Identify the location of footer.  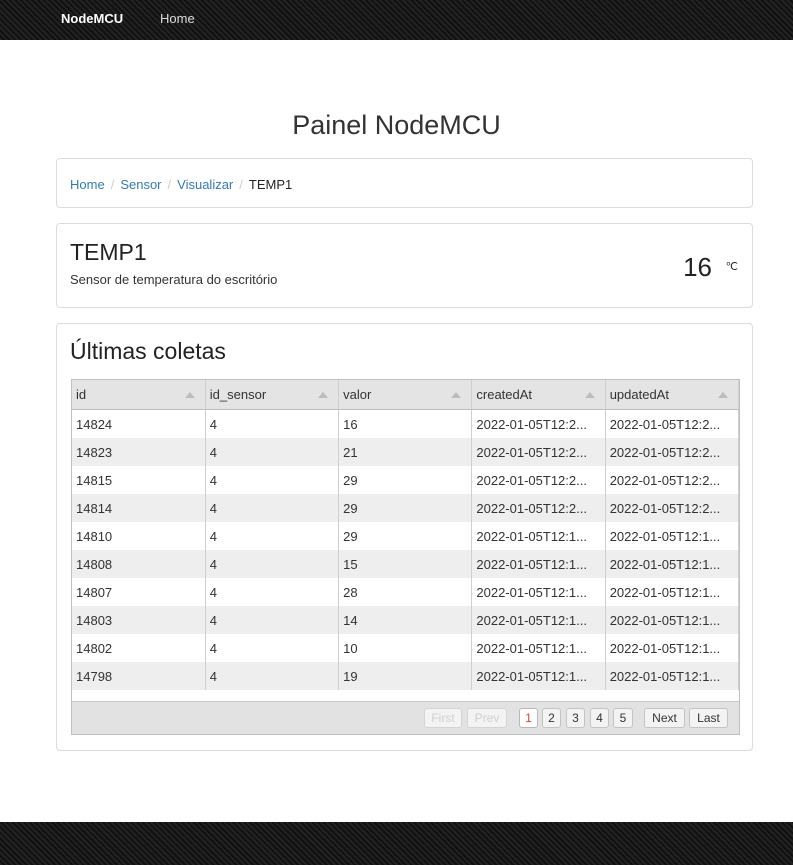
(396, 843).